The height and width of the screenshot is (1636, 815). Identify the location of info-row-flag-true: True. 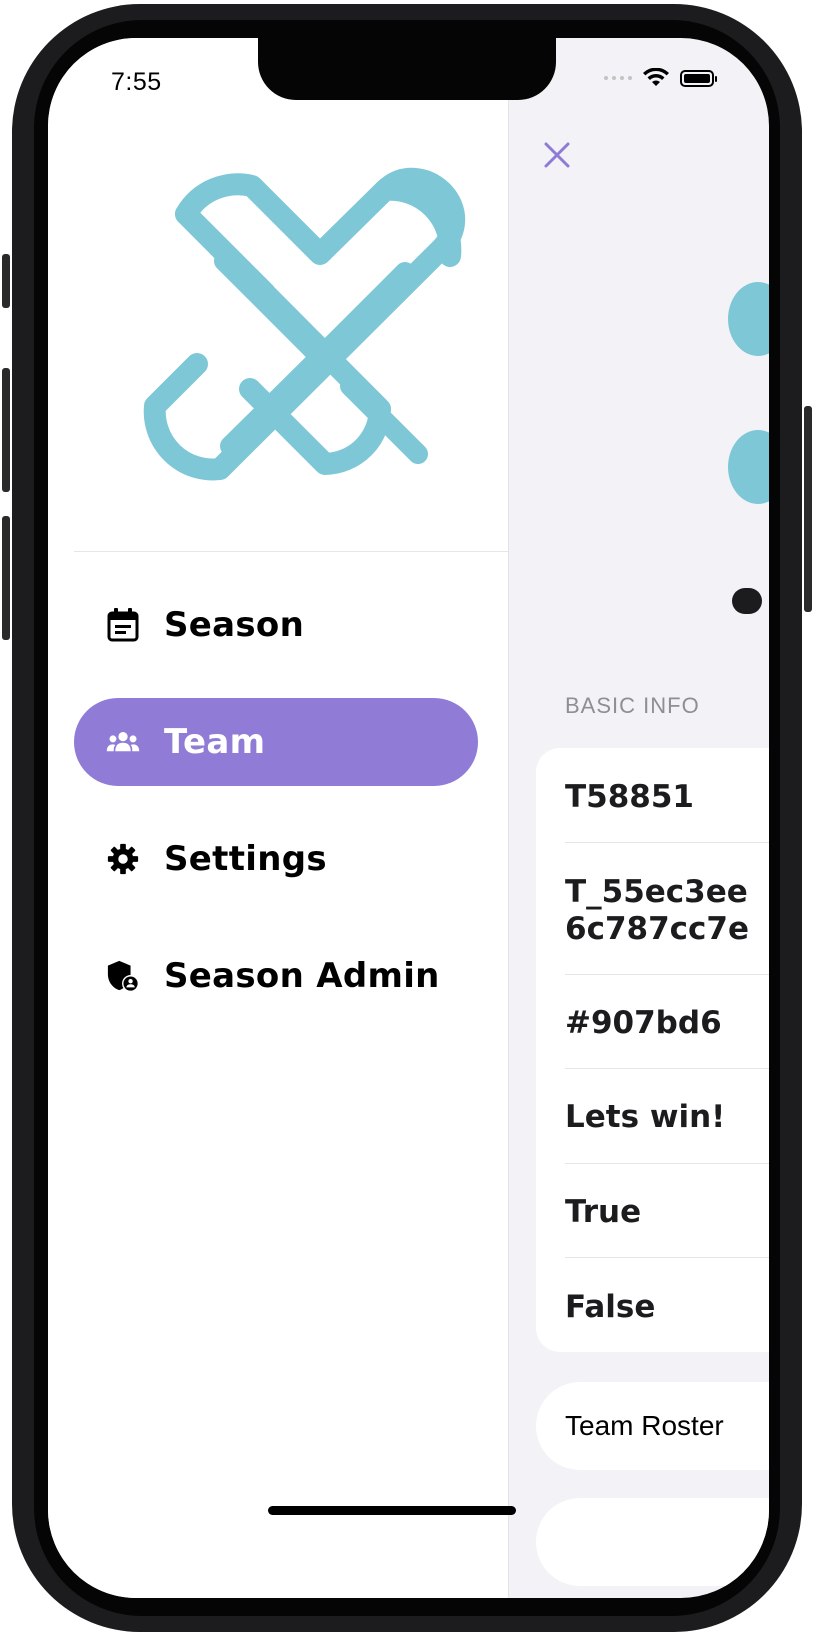
(603, 1212).